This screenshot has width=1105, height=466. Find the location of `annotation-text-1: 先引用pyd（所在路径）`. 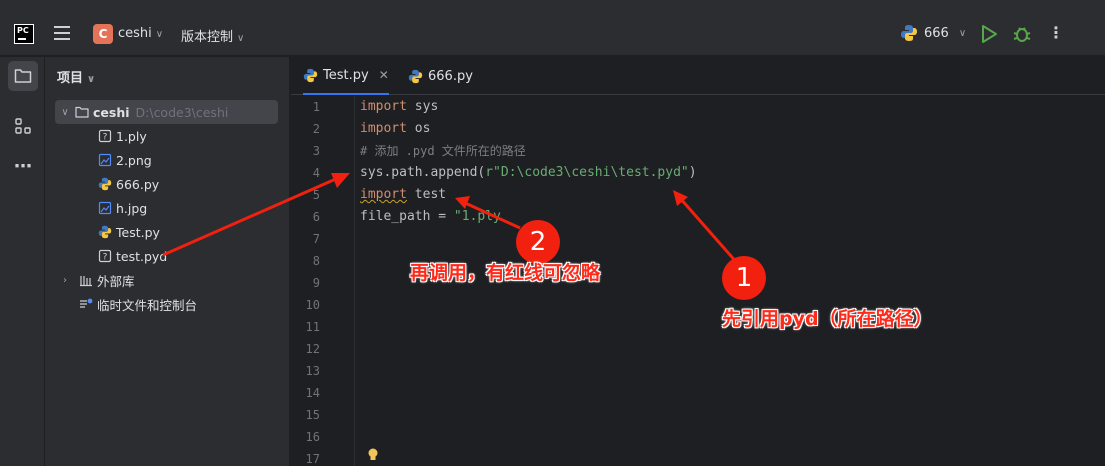

annotation-text-1: 先引用pyd（所在路径） is located at coordinates (827, 319).